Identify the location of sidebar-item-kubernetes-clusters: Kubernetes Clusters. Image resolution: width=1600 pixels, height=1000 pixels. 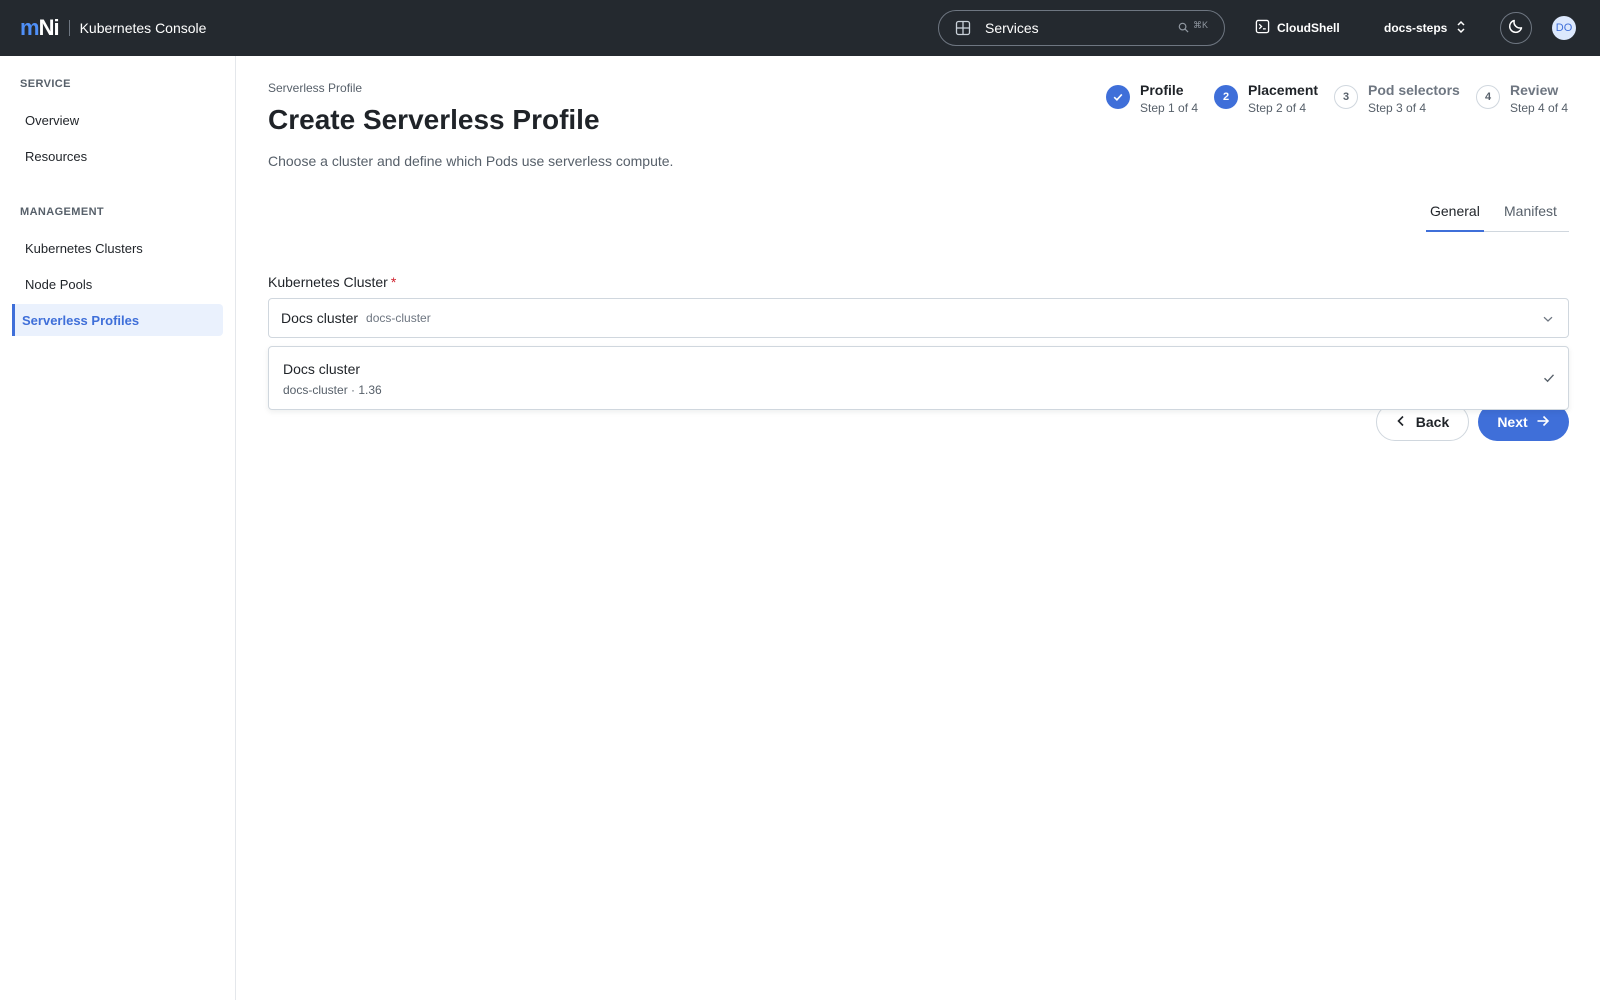
(117, 248).